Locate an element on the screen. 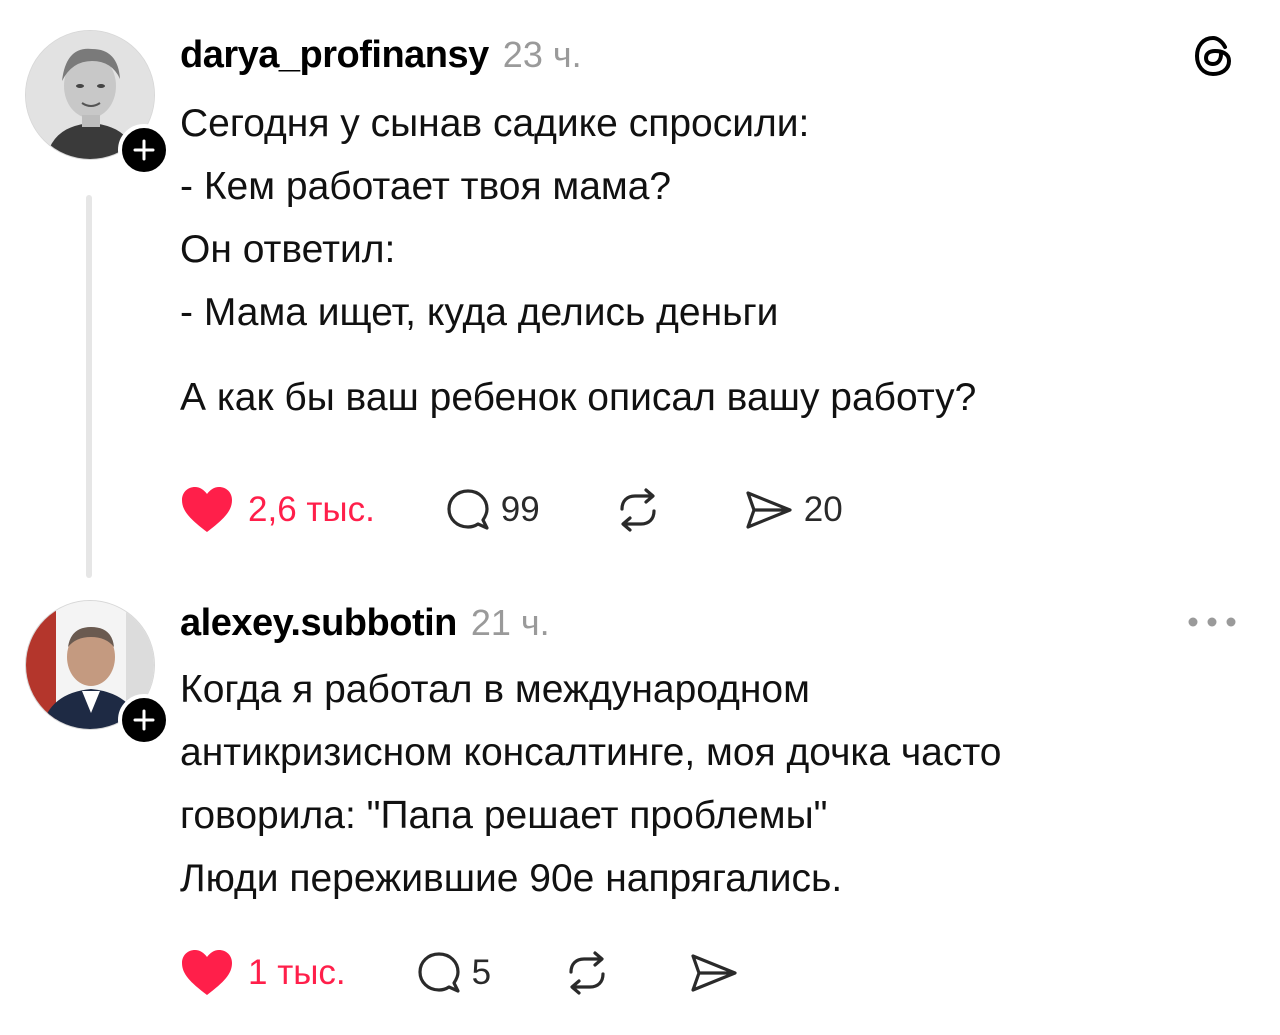  text-line: А как бы ваш ребенок описал вашу работу? is located at coordinates (578, 397).